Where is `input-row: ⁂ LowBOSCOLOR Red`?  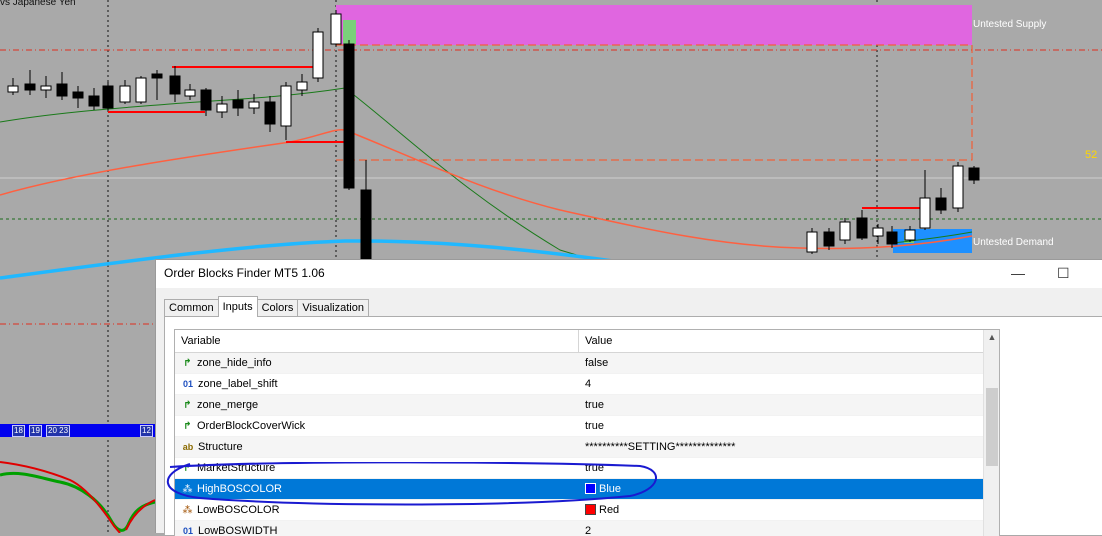 input-row: ⁂ LowBOSCOLOR Red is located at coordinates (579, 510).